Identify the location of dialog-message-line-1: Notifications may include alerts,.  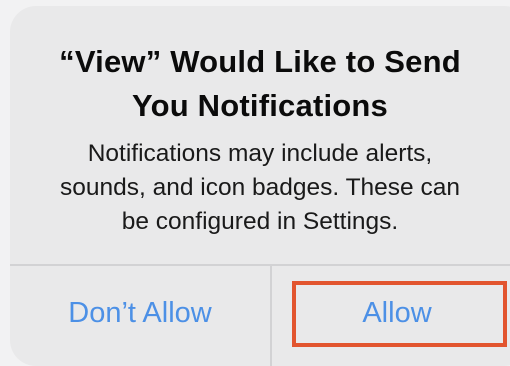
(260, 153).